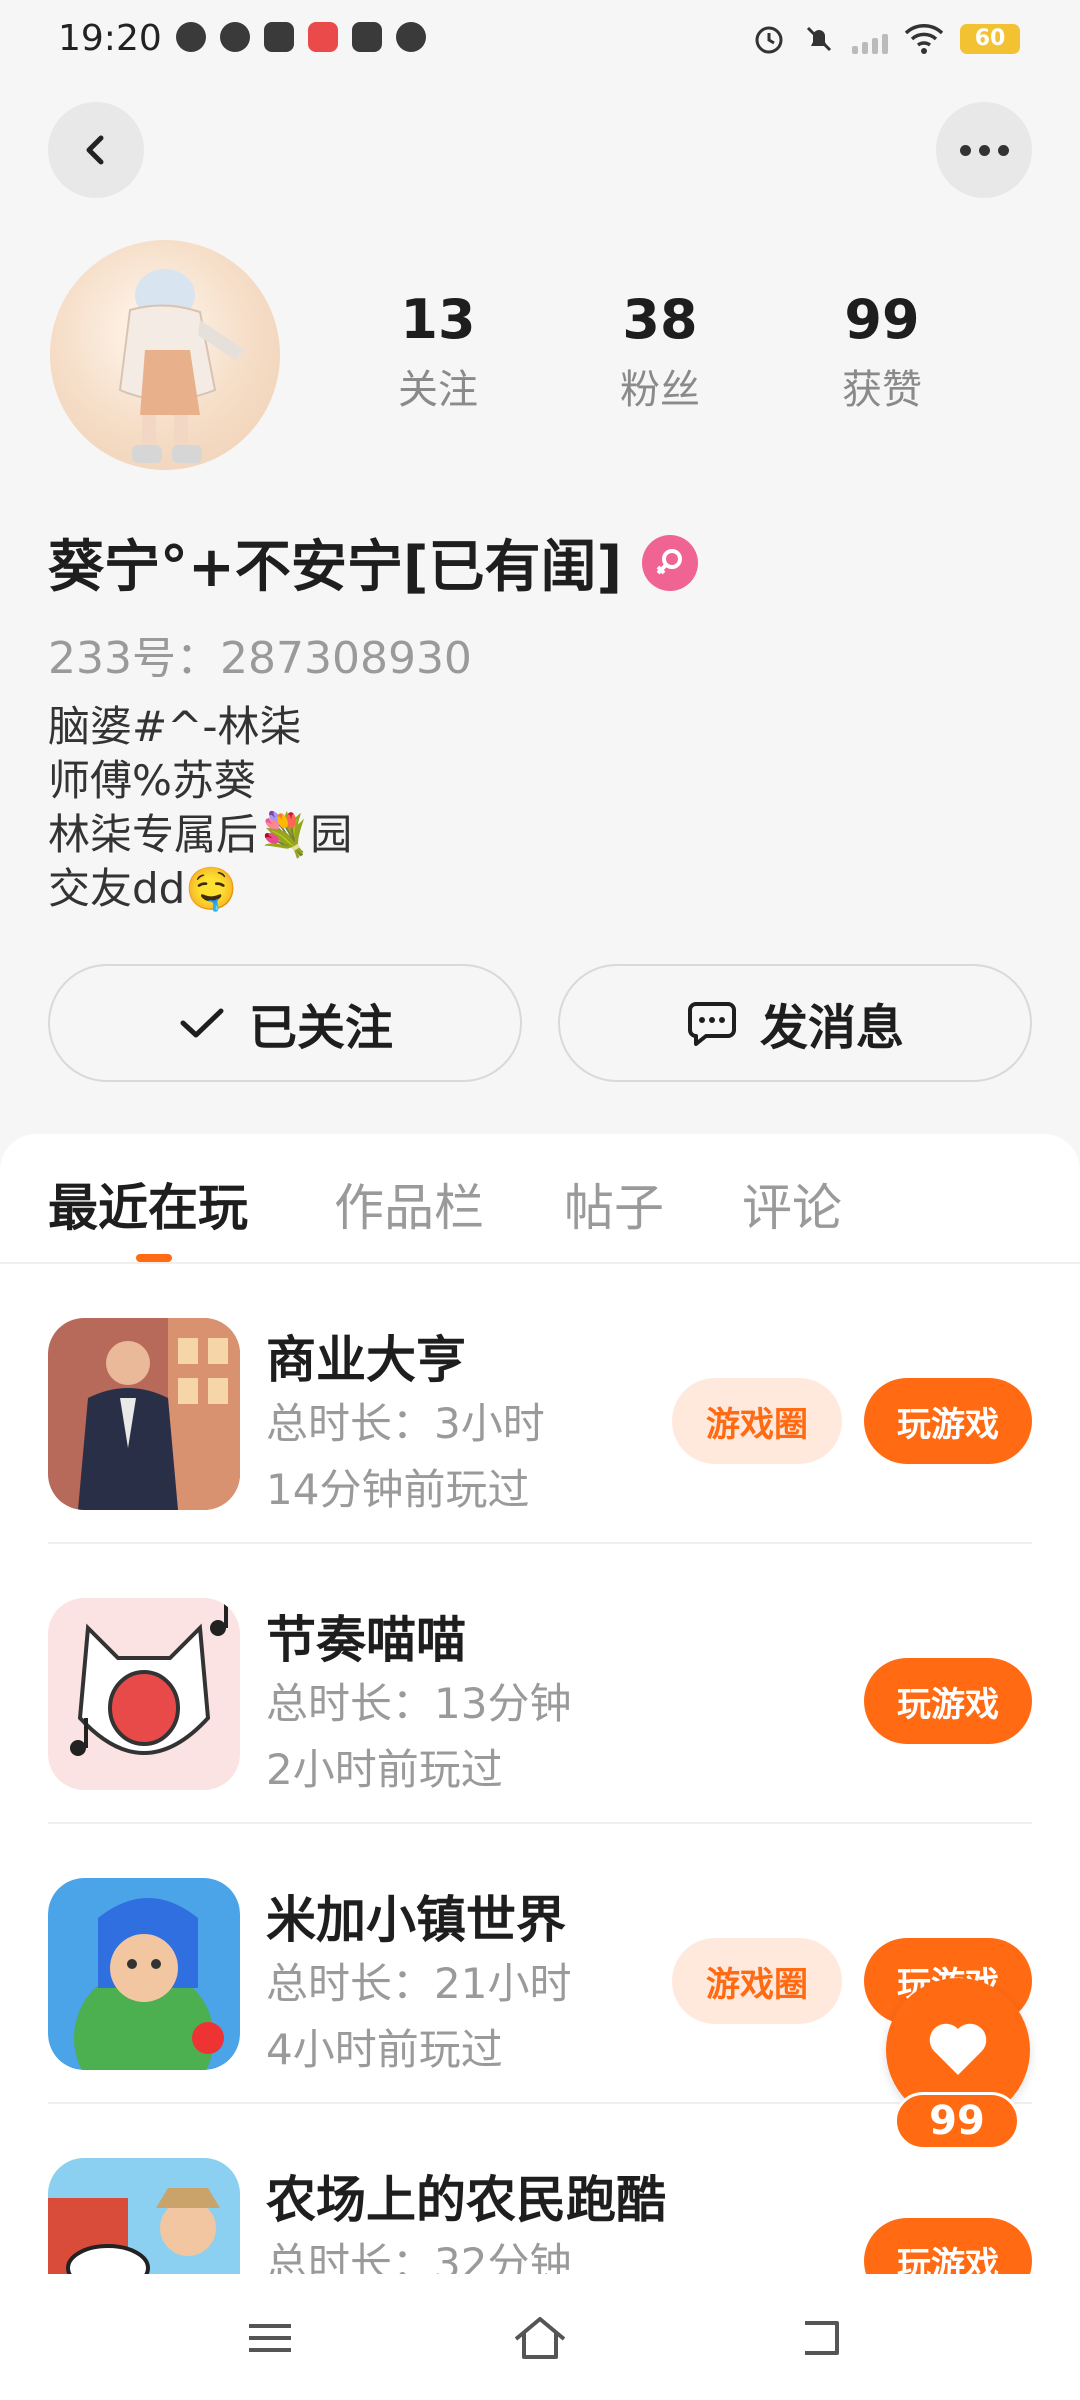 This screenshot has height=2400, width=1080. Describe the element at coordinates (419, 1703) in the screenshot. I see `game-duration: 总时长：13分钟` at that location.